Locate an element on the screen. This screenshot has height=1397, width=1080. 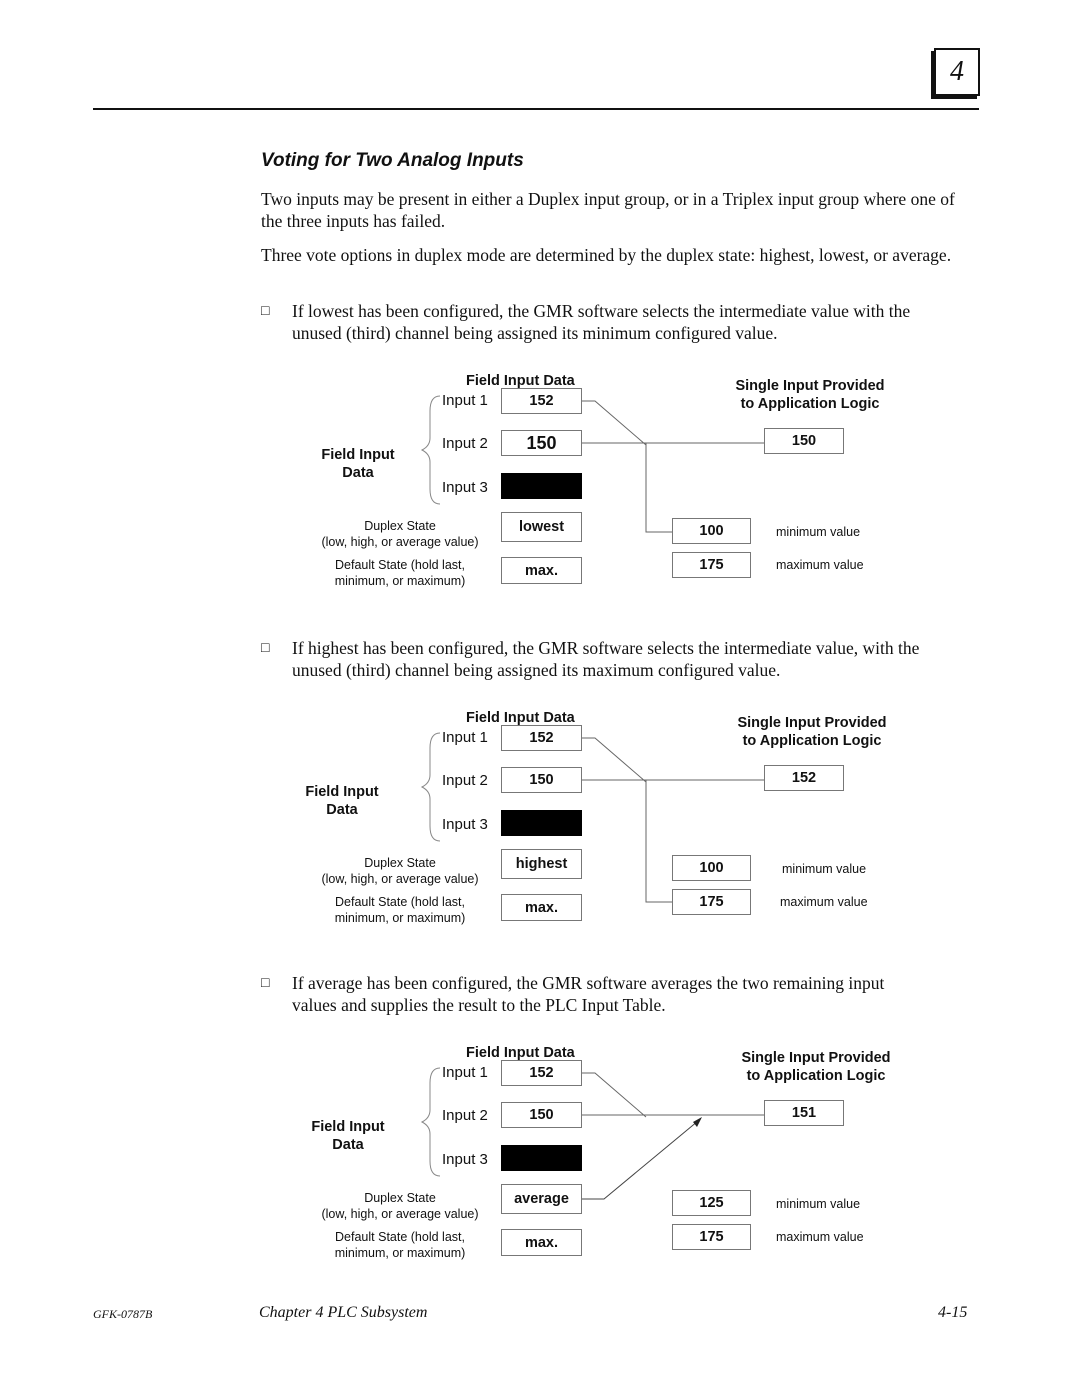
output-value: 151 is located at coordinates (804, 1113).